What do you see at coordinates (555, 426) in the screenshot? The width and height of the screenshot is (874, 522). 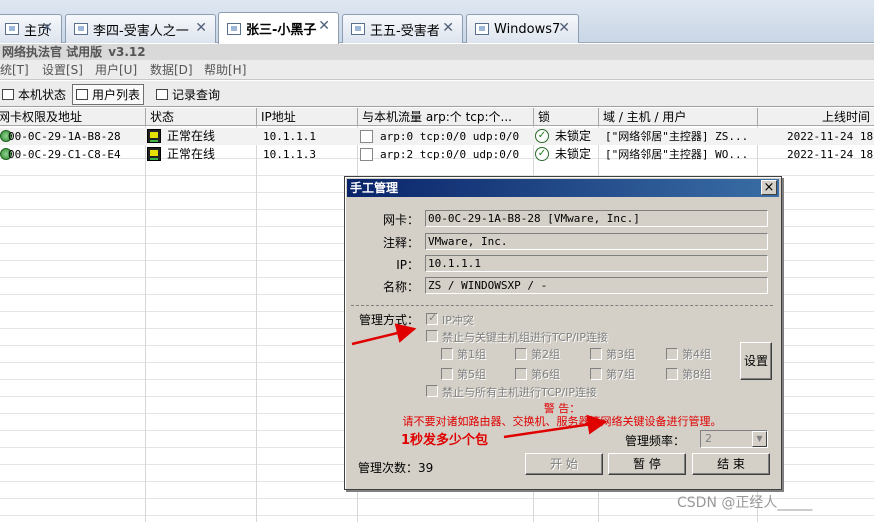 I see `arrow-to-freq` at bounding box center [555, 426].